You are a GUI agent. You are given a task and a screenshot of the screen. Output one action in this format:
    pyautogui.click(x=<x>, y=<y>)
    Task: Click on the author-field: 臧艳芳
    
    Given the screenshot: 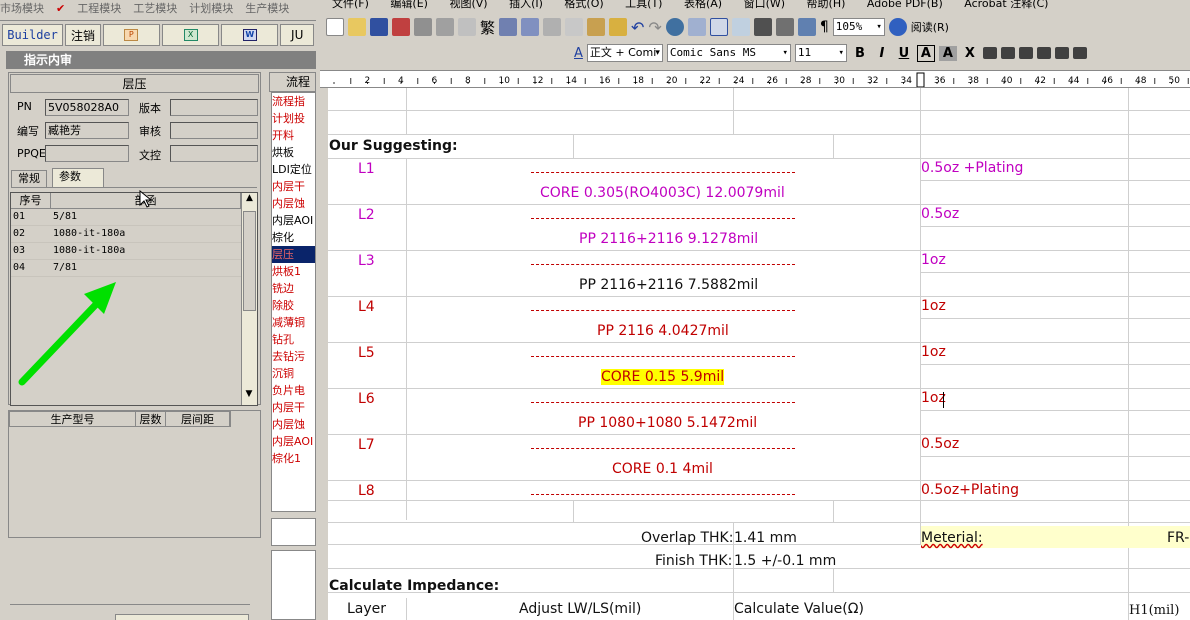 What is the action you would take?
    pyautogui.click(x=87, y=130)
    